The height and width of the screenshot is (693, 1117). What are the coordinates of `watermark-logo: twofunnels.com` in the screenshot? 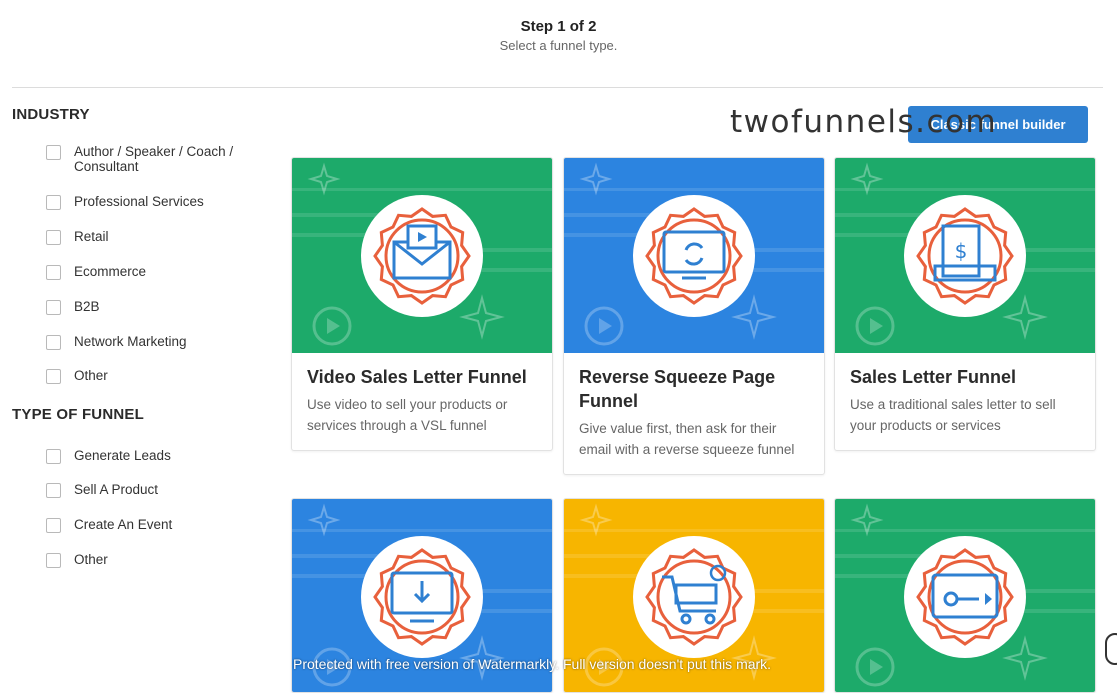 It's located at (864, 122).